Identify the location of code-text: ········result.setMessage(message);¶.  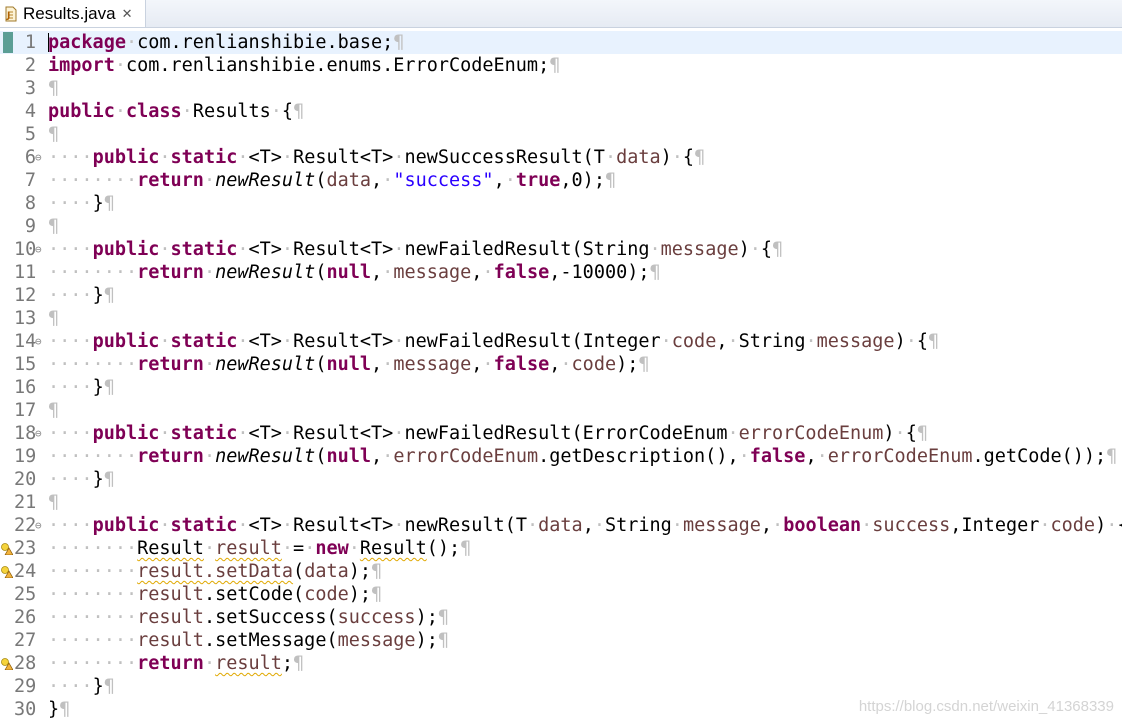
(248, 640).